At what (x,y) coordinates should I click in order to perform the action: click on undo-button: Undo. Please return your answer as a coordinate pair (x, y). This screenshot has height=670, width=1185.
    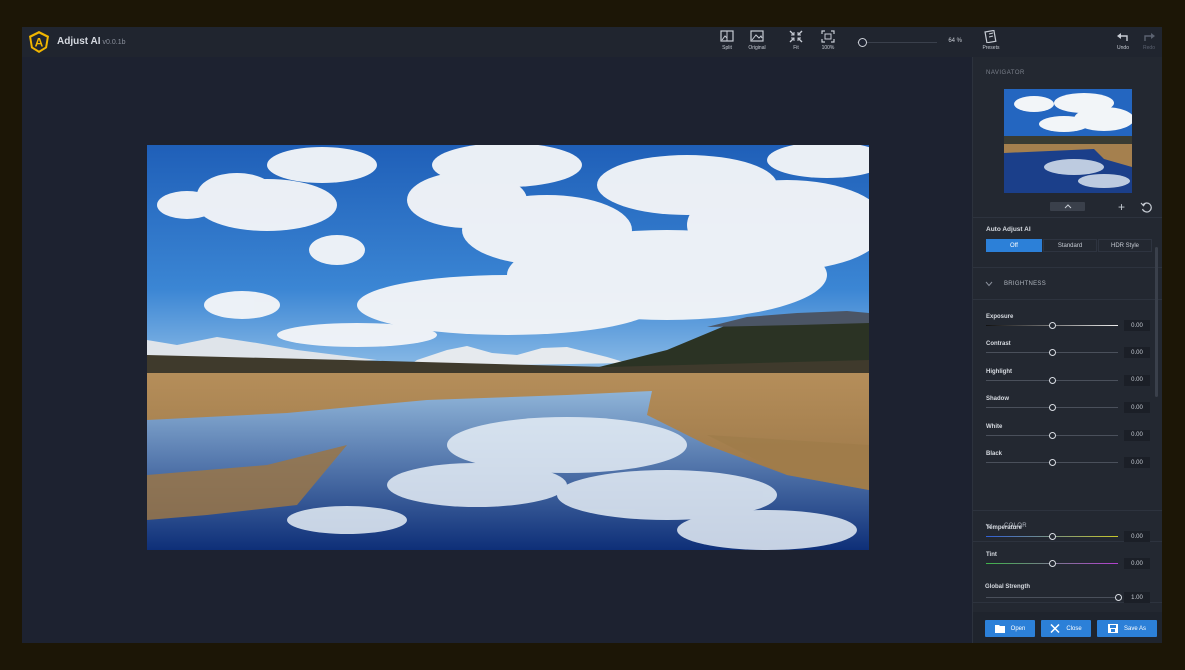
    Looking at the image, I should click on (1123, 43).